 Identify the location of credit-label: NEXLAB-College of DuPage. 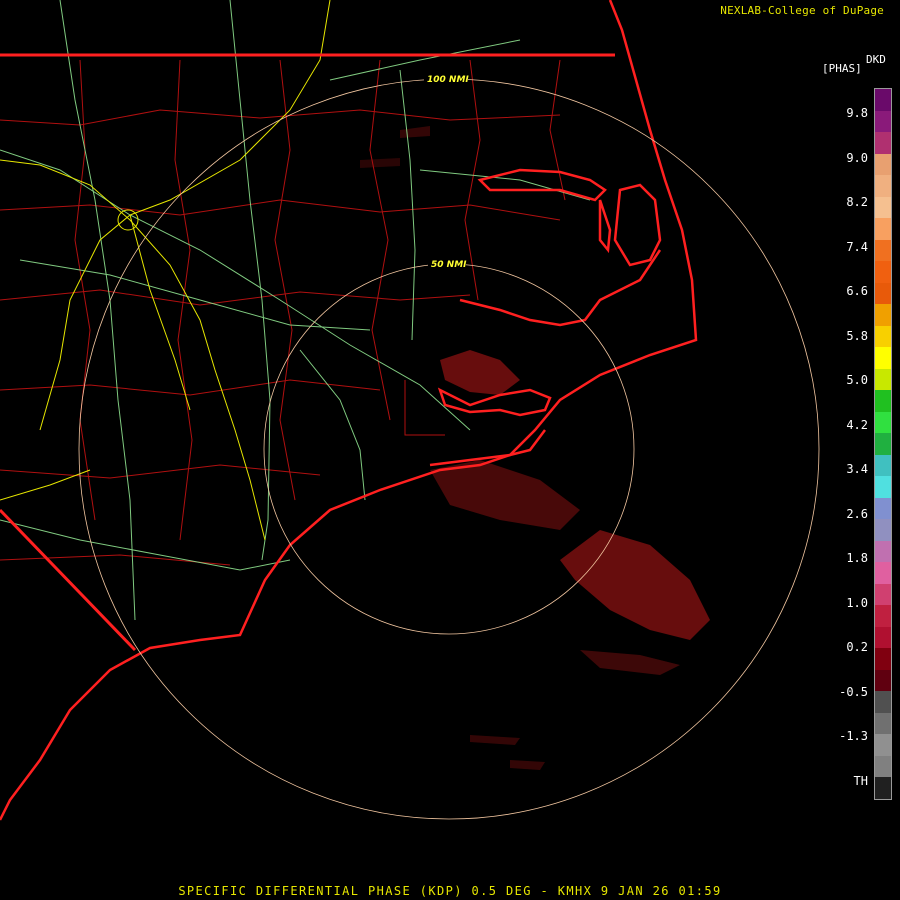
(802, 10).